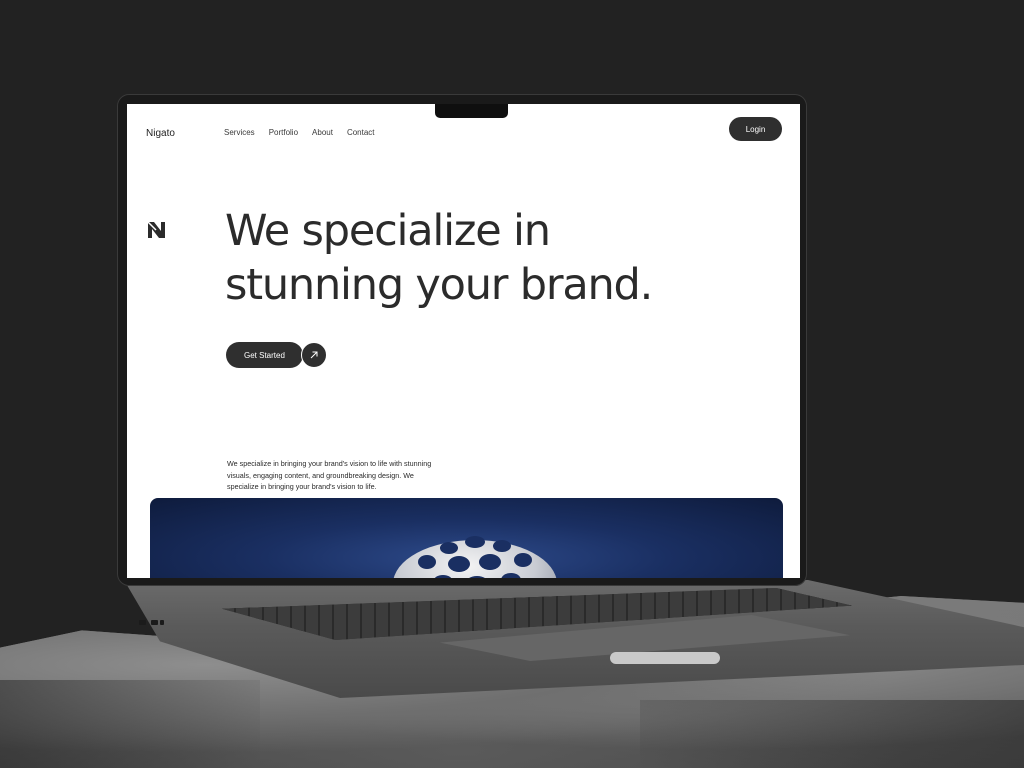 This screenshot has width=1024, height=768. I want to click on hero-title-line-2: stunning your brand., so click(439, 285).